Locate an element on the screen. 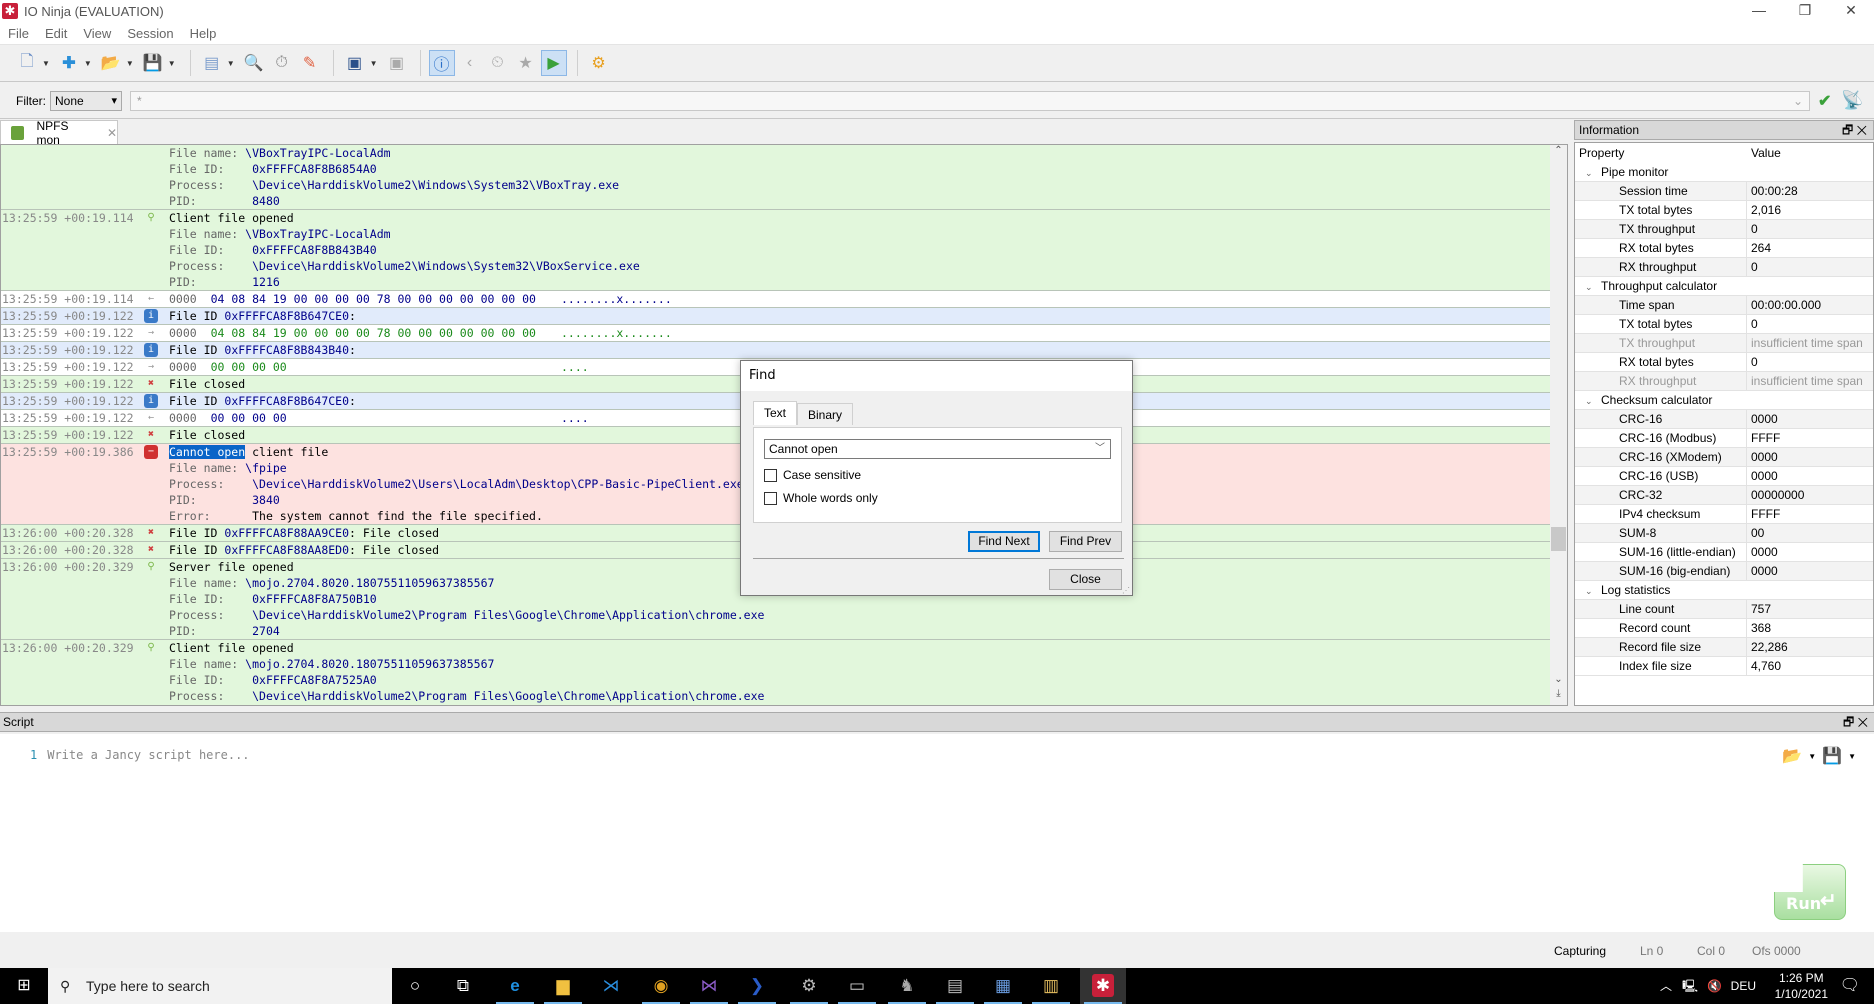  bookmark-panel-toggle: ★ is located at coordinates (526, 63).